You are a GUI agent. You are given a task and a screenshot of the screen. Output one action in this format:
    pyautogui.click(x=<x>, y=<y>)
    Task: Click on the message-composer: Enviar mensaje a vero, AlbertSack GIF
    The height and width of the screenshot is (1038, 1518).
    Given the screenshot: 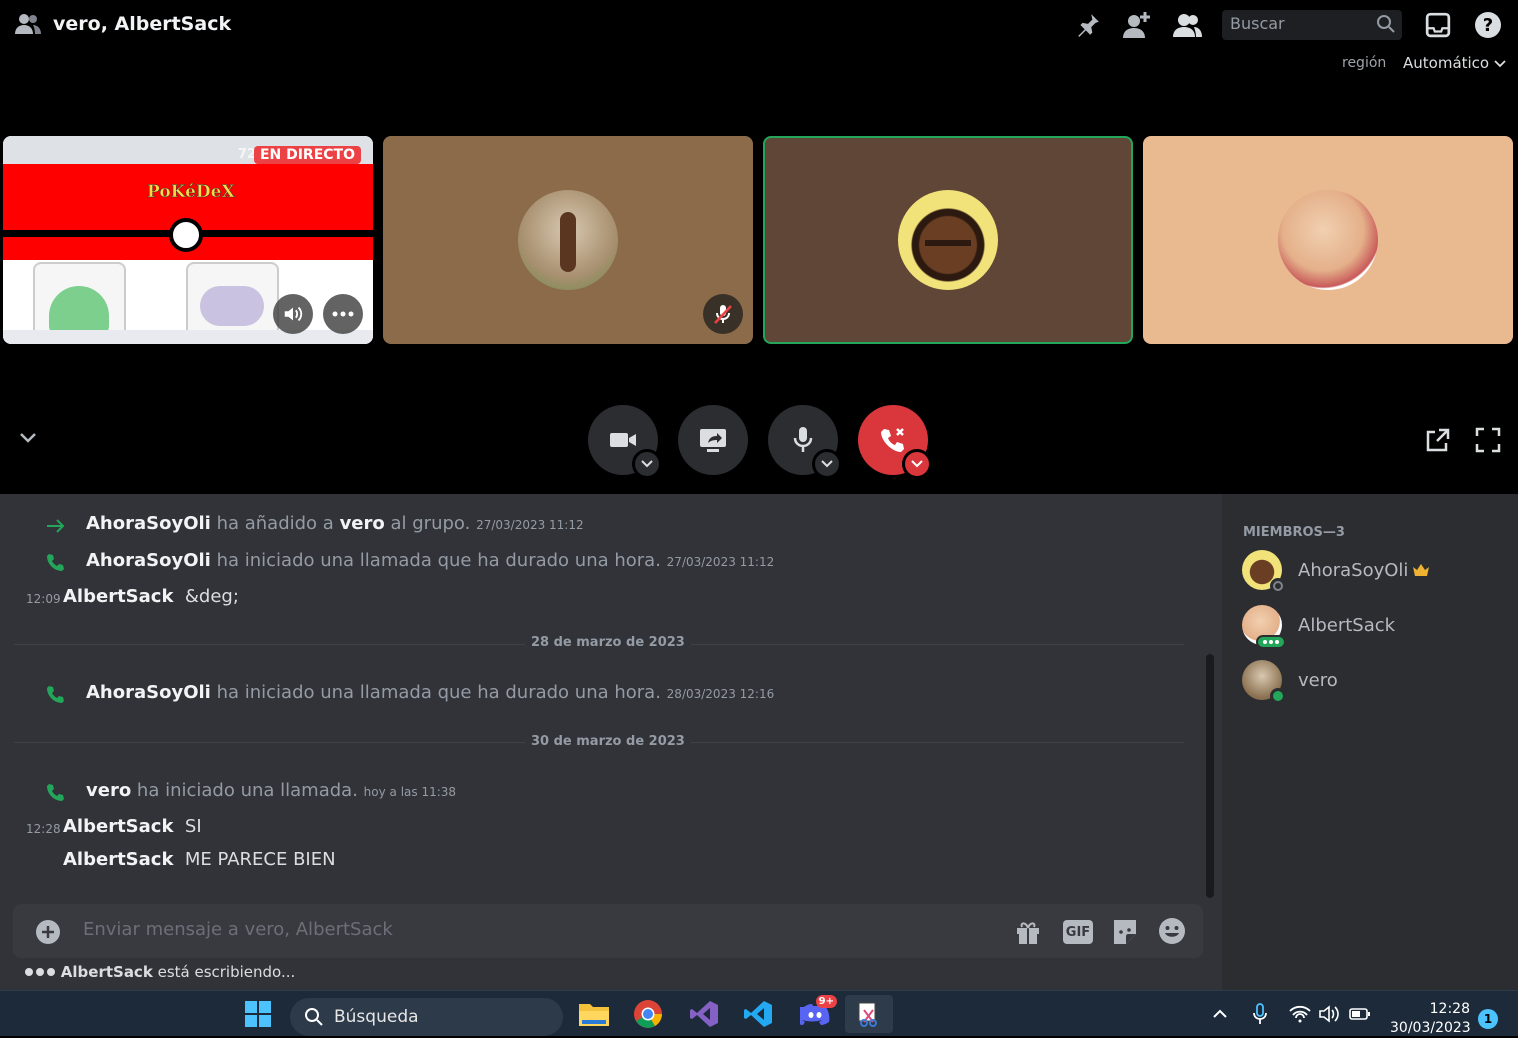 What is the action you would take?
    pyautogui.click(x=608, y=931)
    